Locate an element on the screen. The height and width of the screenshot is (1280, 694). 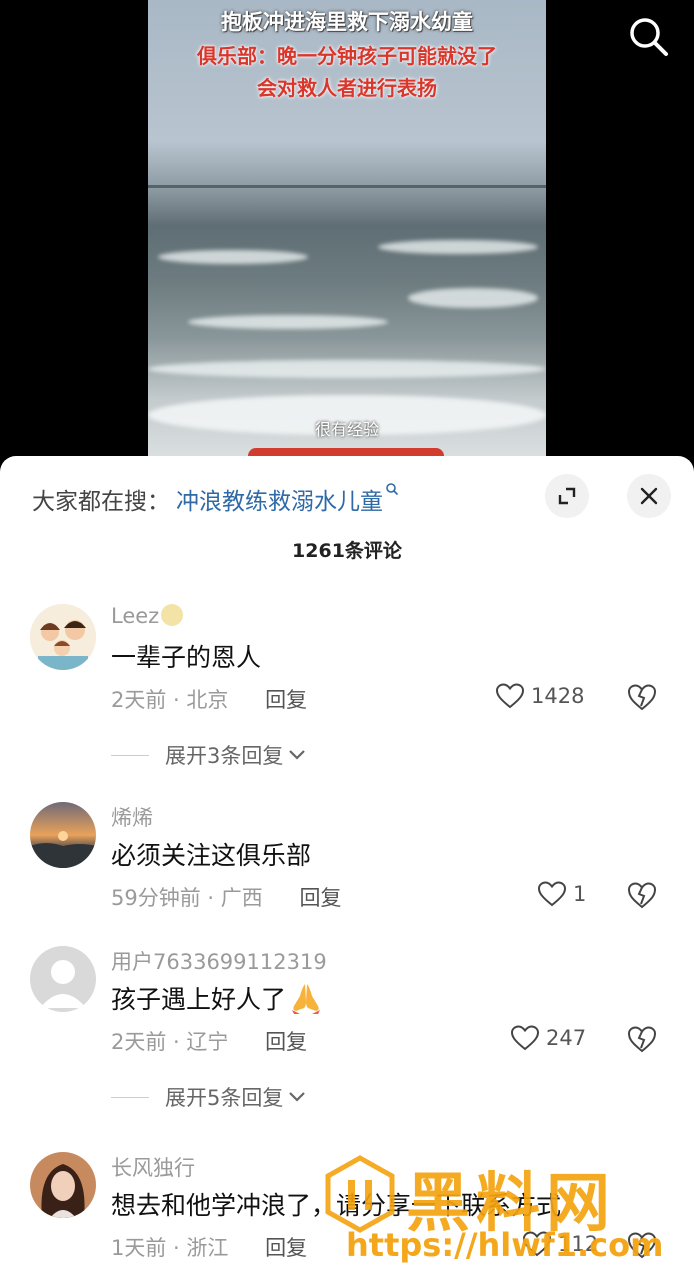
close-button is located at coordinates (649, 496).